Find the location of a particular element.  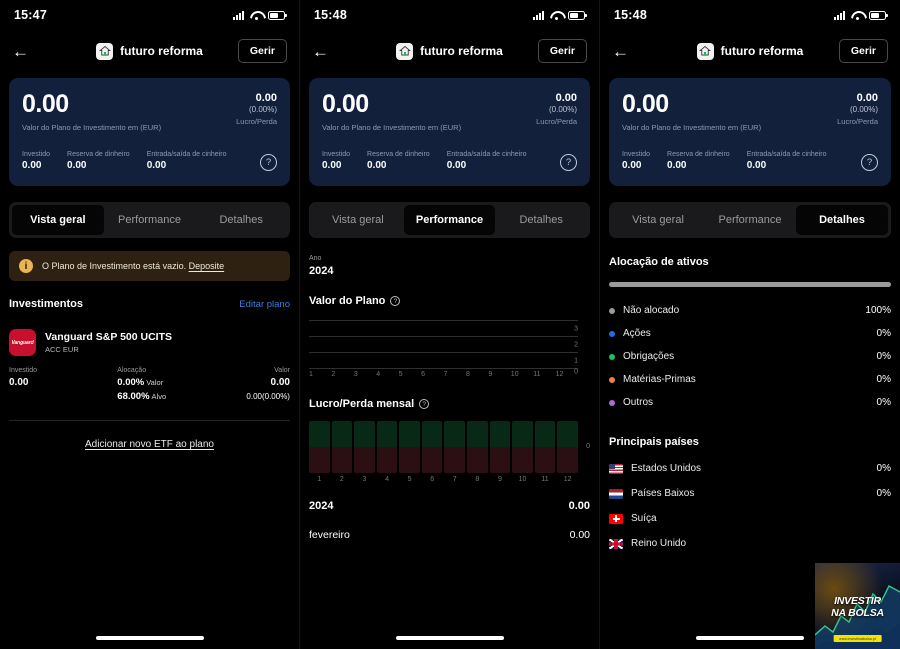

monthly-pl-chart-header: Lucro/Perda mensal ? is located at coordinates (449, 404).